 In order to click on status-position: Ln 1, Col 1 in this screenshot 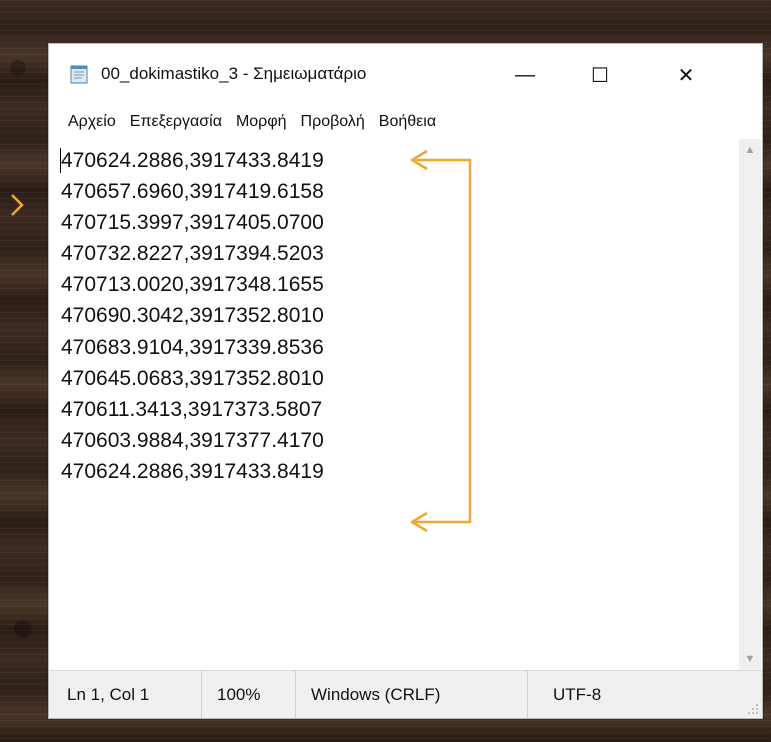, I will do `click(108, 694)`.